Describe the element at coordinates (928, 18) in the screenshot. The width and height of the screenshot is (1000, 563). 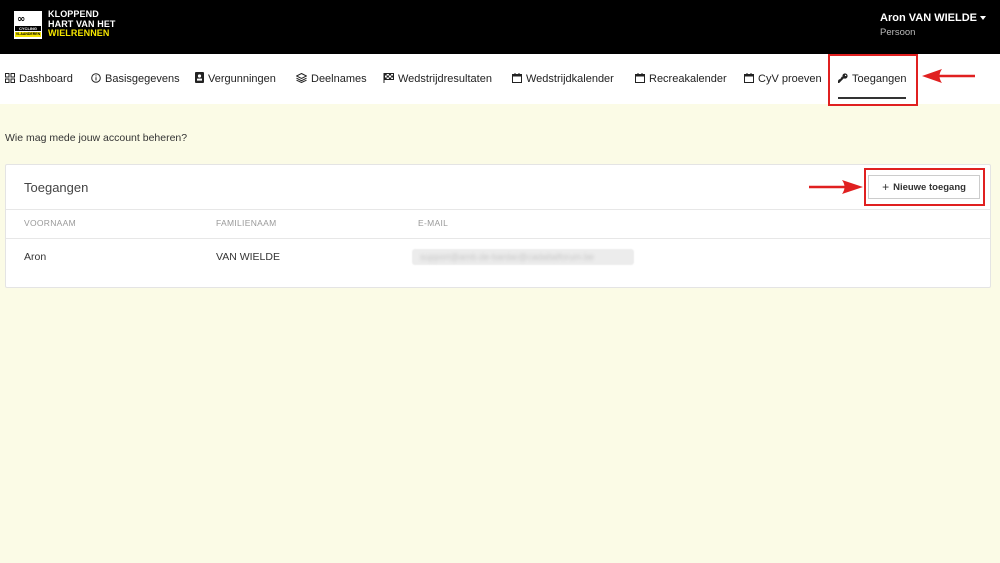
I see `user-name: Aron VAN WIELDE` at that location.